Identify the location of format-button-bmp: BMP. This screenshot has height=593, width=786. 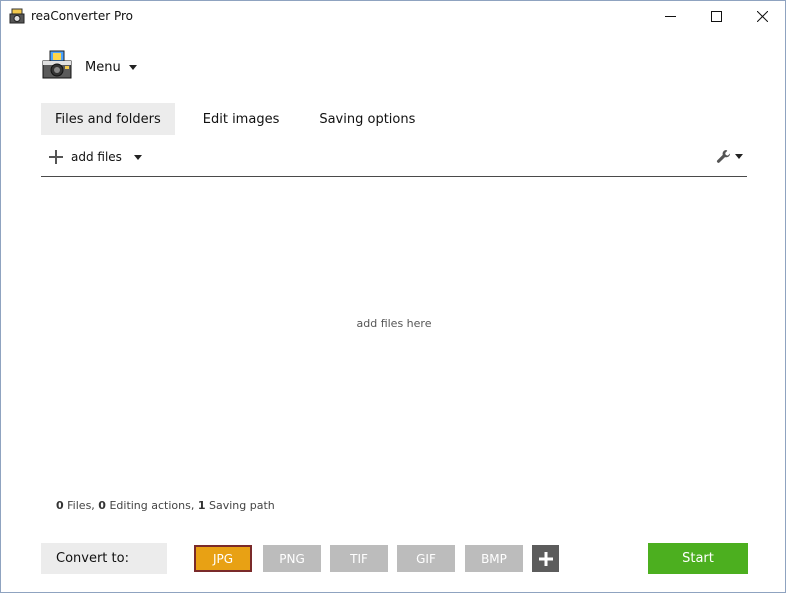
(494, 558).